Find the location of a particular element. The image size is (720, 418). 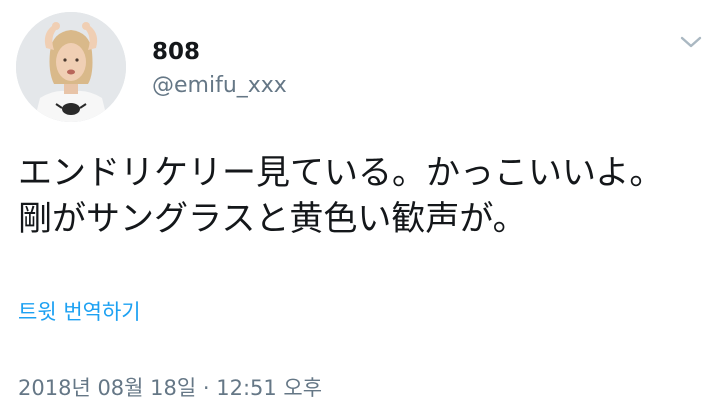

chevron-down-icon is located at coordinates (691, 42).